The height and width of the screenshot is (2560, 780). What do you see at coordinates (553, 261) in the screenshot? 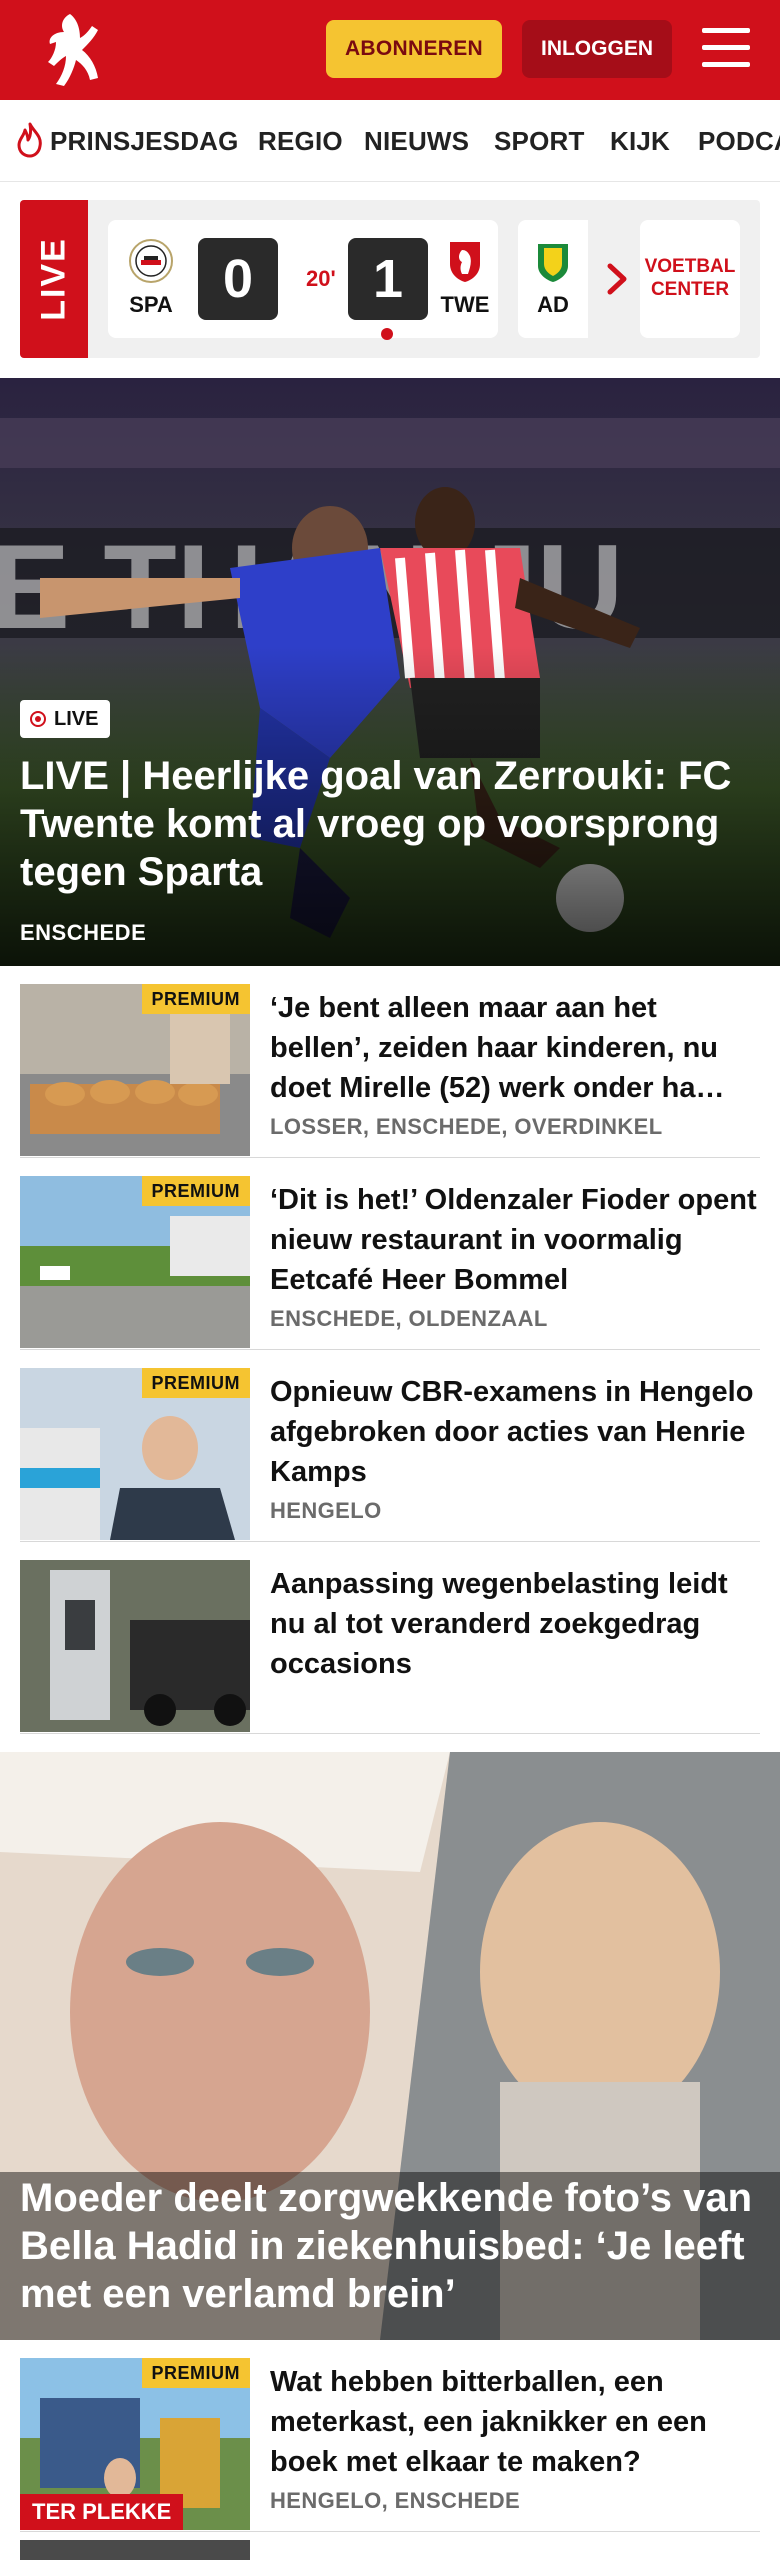
I see `ado-crest-icon` at bounding box center [553, 261].